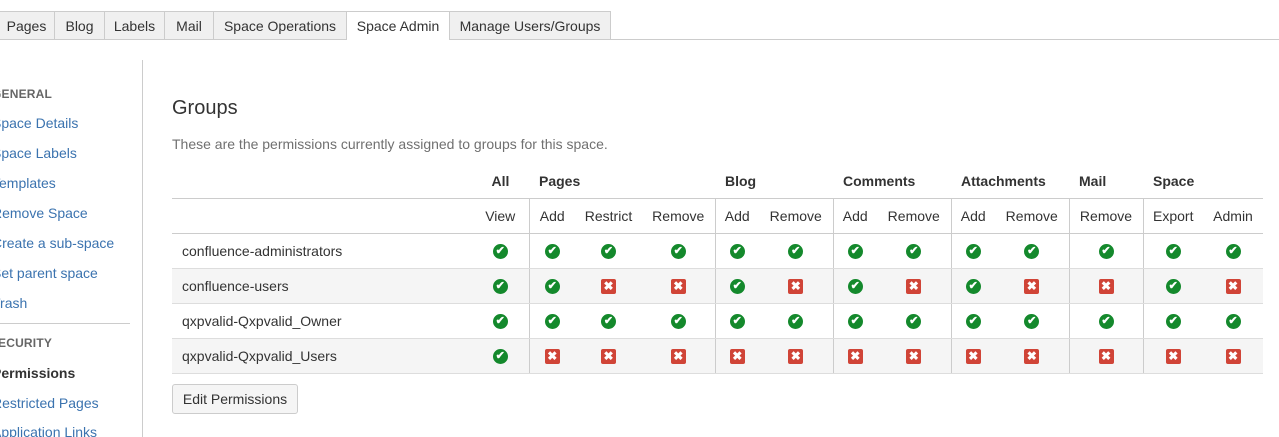  Describe the element at coordinates (26, 343) in the screenshot. I see `sidebar-heading-security: ECURITY` at that location.